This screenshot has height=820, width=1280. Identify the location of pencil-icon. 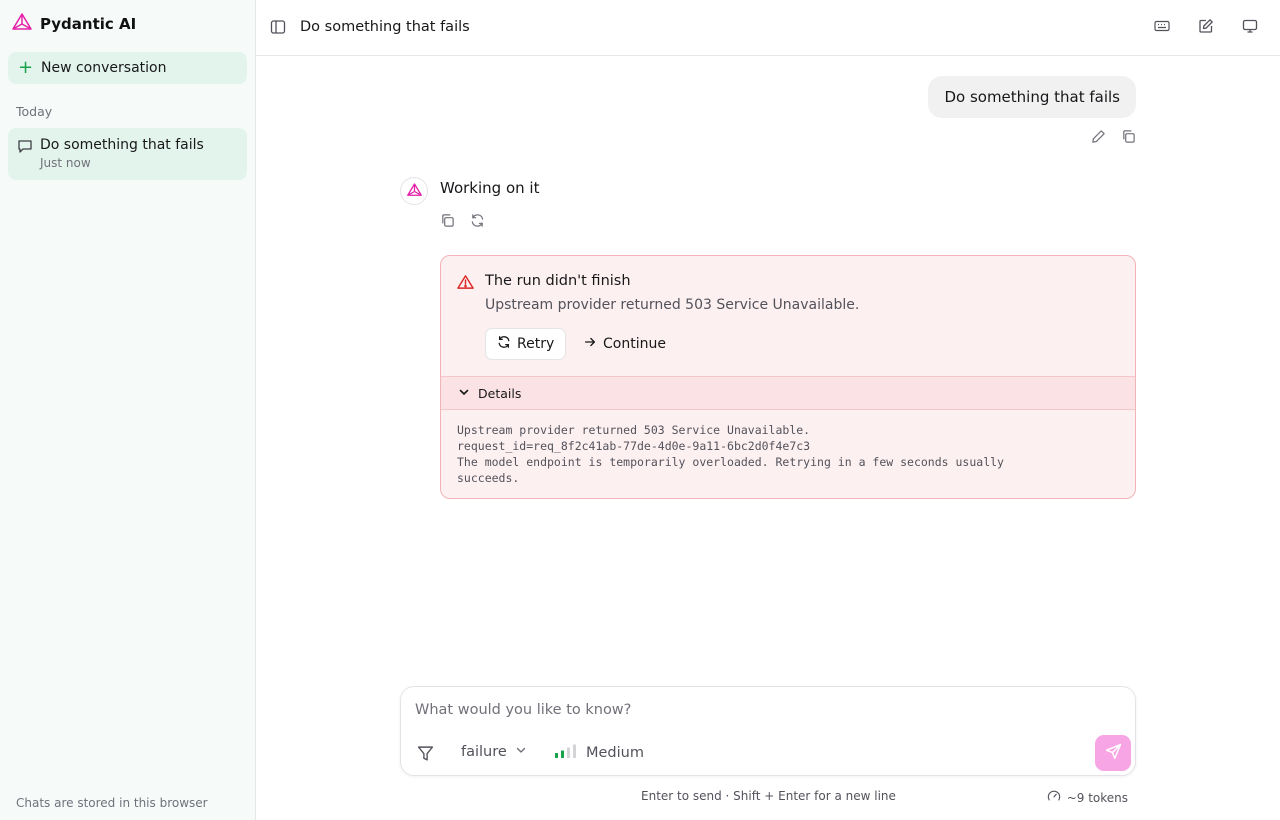
(1098, 138).